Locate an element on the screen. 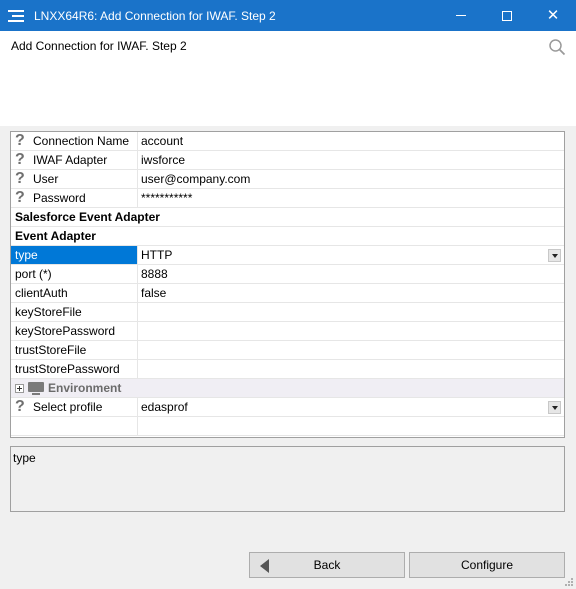 Image resolution: width=576 pixels, height=589 pixels. grid-row: Event Adapter is located at coordinates (287, 236).